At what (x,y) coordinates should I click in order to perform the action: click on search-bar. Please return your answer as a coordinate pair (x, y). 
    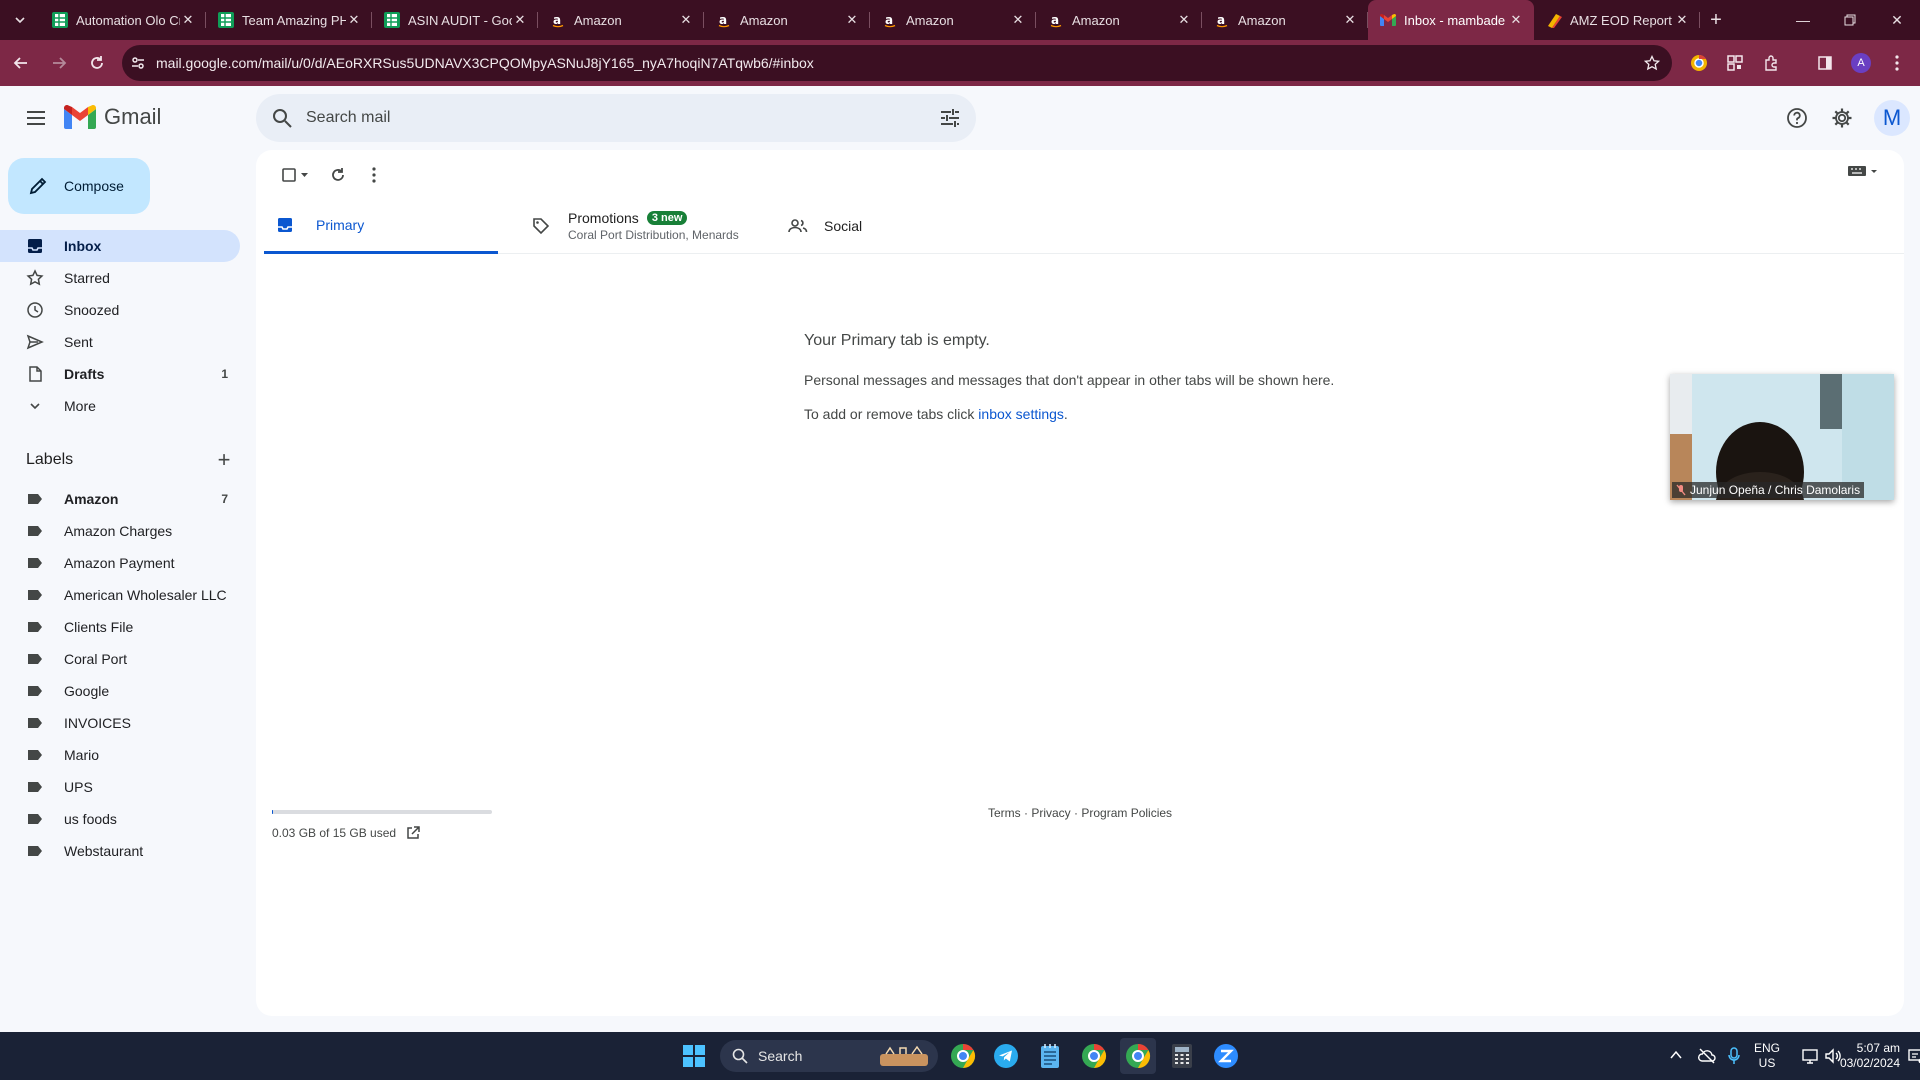
    Looking at the image, I should click on (616, 118).